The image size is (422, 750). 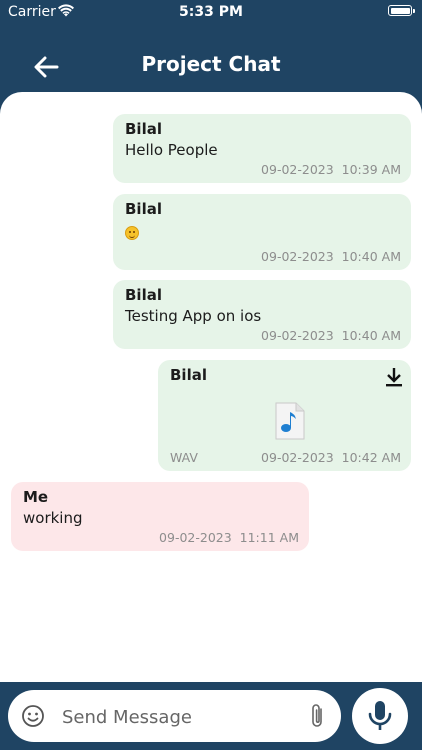 I want to click on download-icon, so click(x=394, y=377).